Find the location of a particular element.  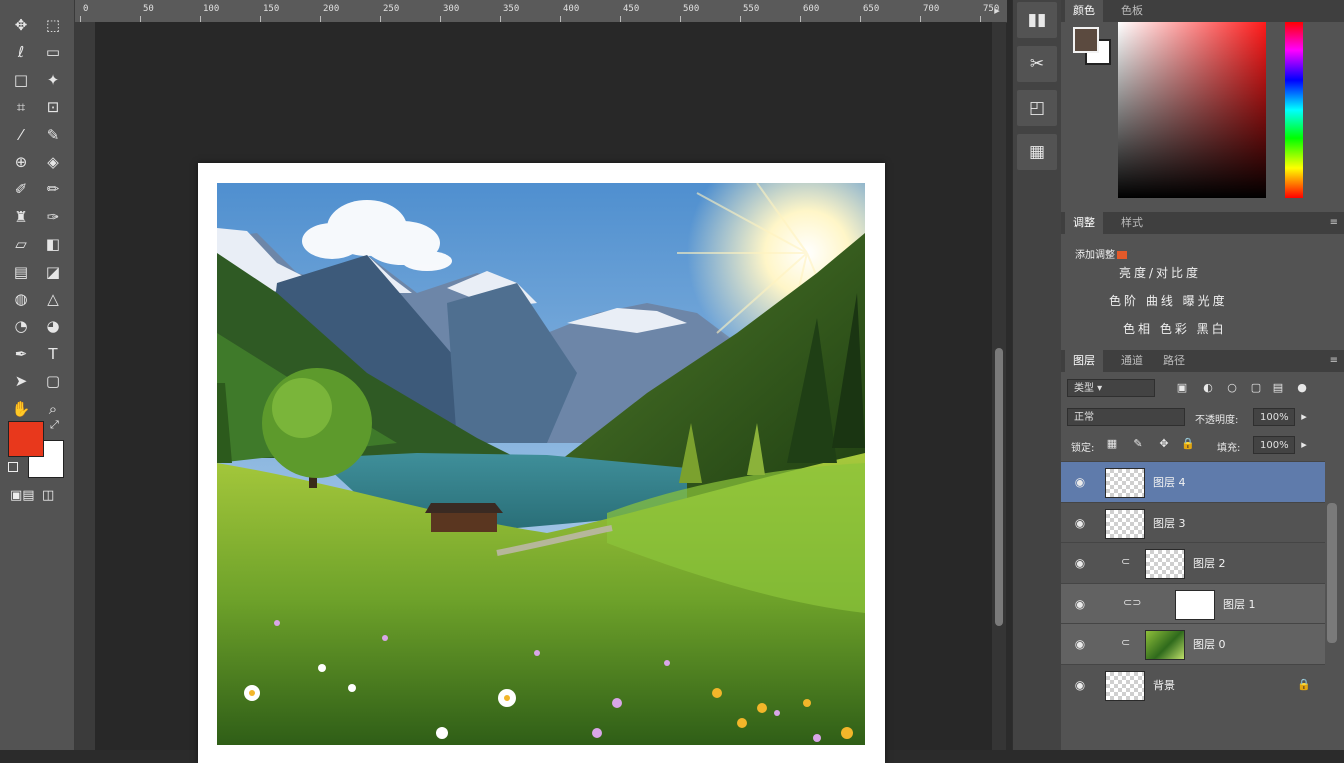

pen-tool-icon: ✒ is located at coordinates (21, 354).